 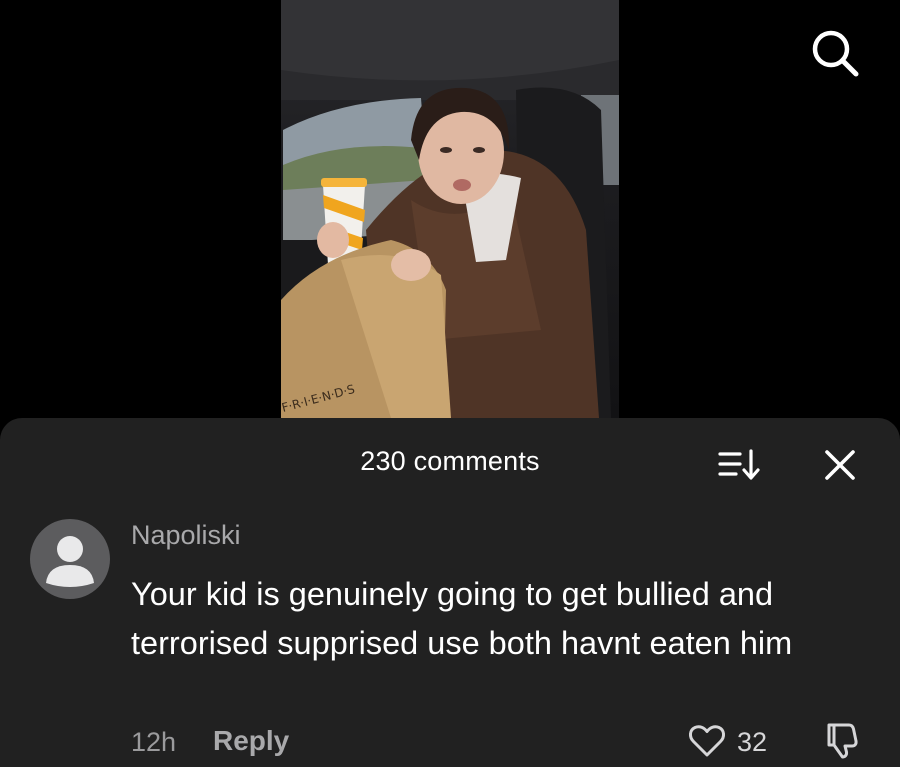 I want to click on dislike-button, so click(x=842, y=740).